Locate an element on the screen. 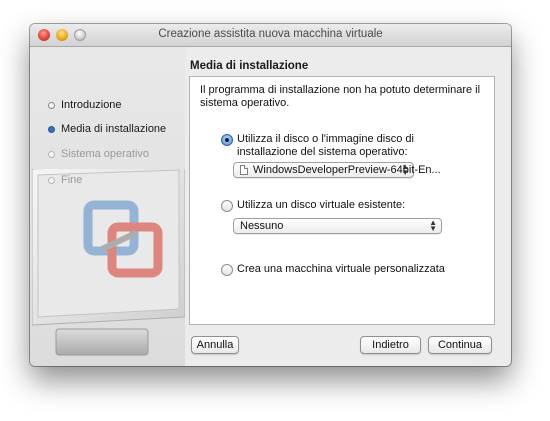 The width and height of the screenshot is (550, 421). step-sistema-operativo: Sistema operativo is located at coordinates (98, 154).